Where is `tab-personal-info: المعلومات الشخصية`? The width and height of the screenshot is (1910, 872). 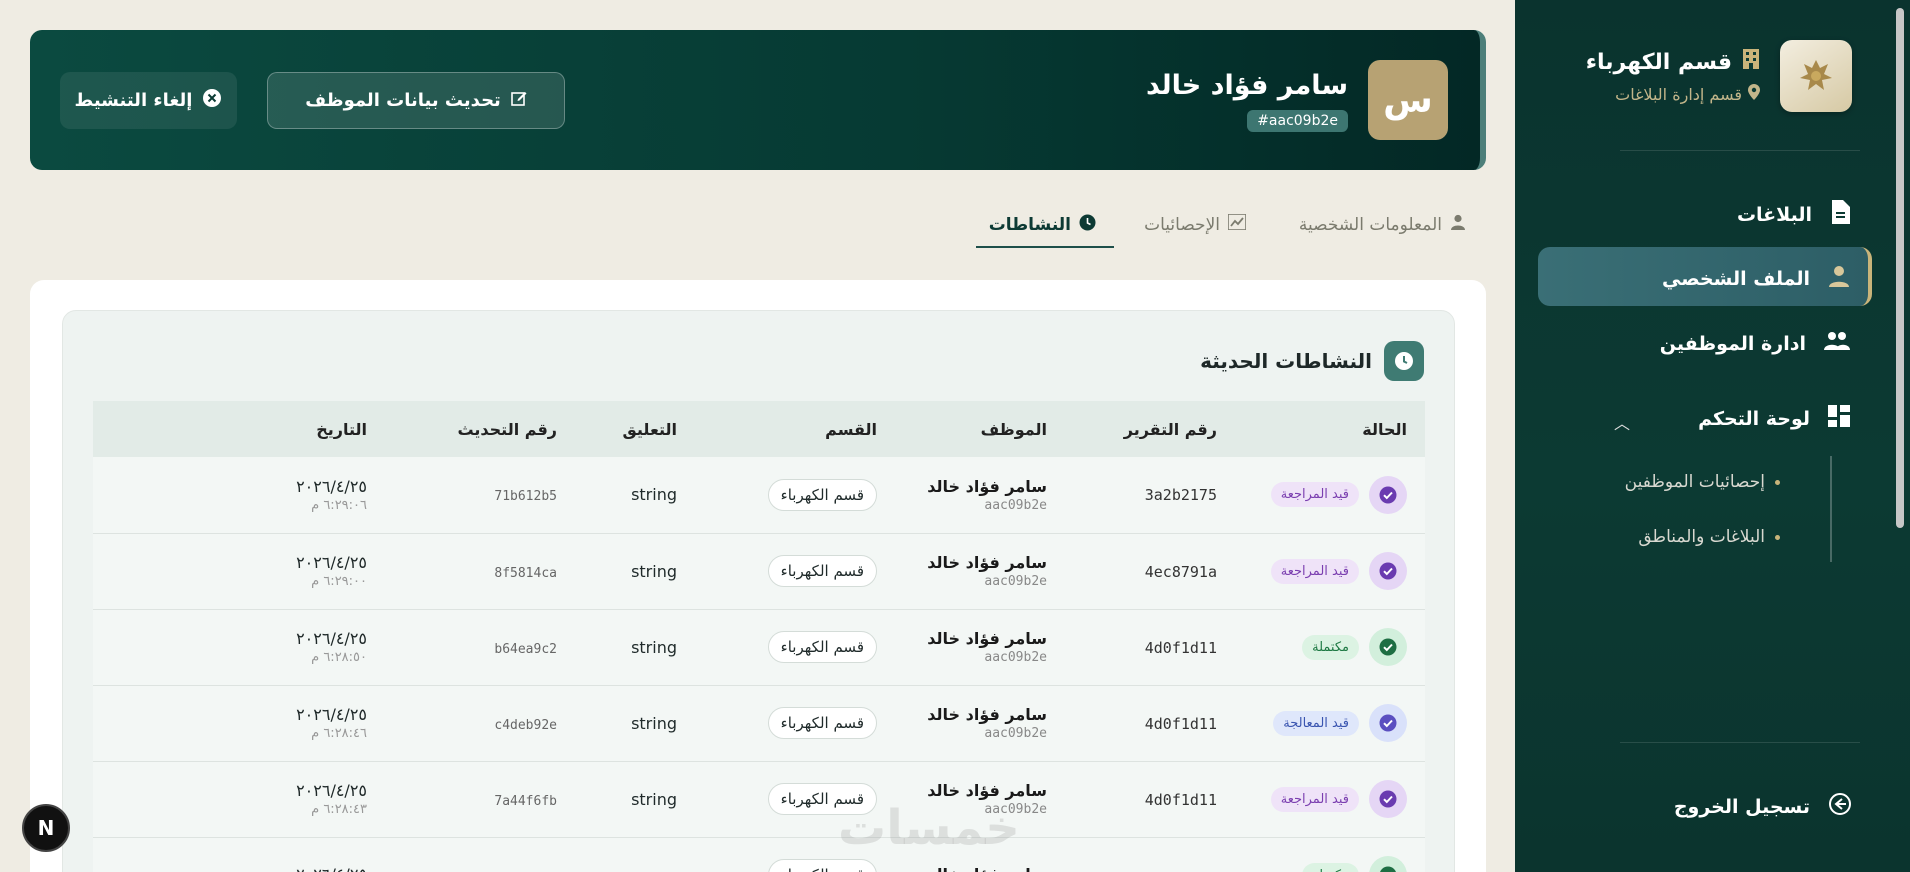
tab-personal-info: المعلومات الشخصية is located at coordinates (1382, 224).